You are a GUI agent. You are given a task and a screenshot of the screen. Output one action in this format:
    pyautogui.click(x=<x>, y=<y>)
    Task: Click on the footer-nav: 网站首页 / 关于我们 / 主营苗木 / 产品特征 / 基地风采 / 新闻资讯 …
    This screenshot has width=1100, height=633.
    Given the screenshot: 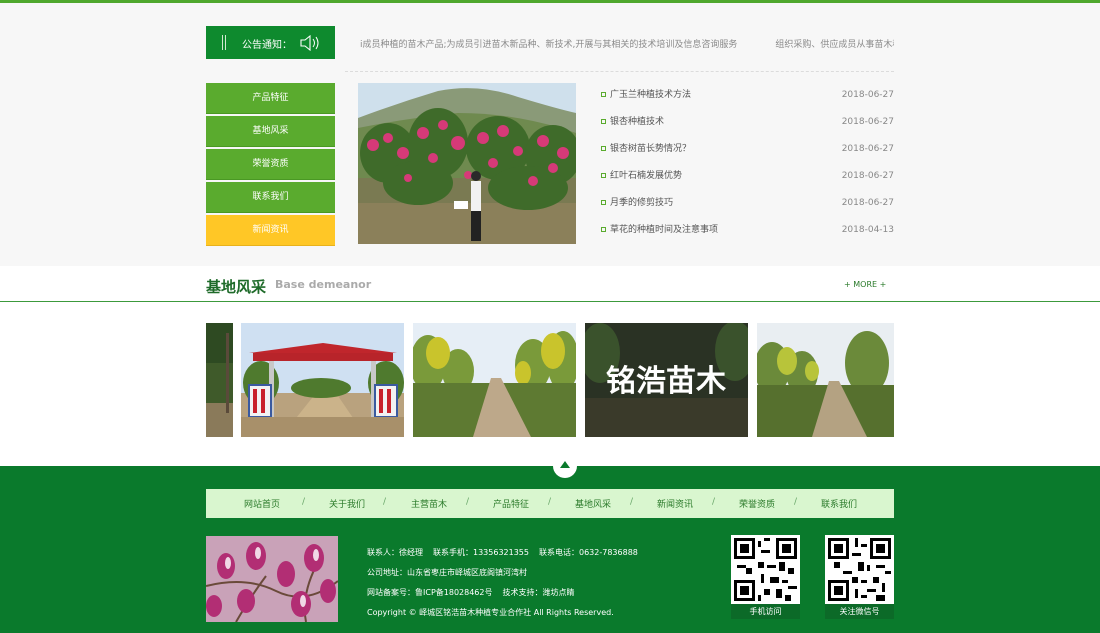 What is the action you would take?
    pyautogui.click(x=550, y=503)
    